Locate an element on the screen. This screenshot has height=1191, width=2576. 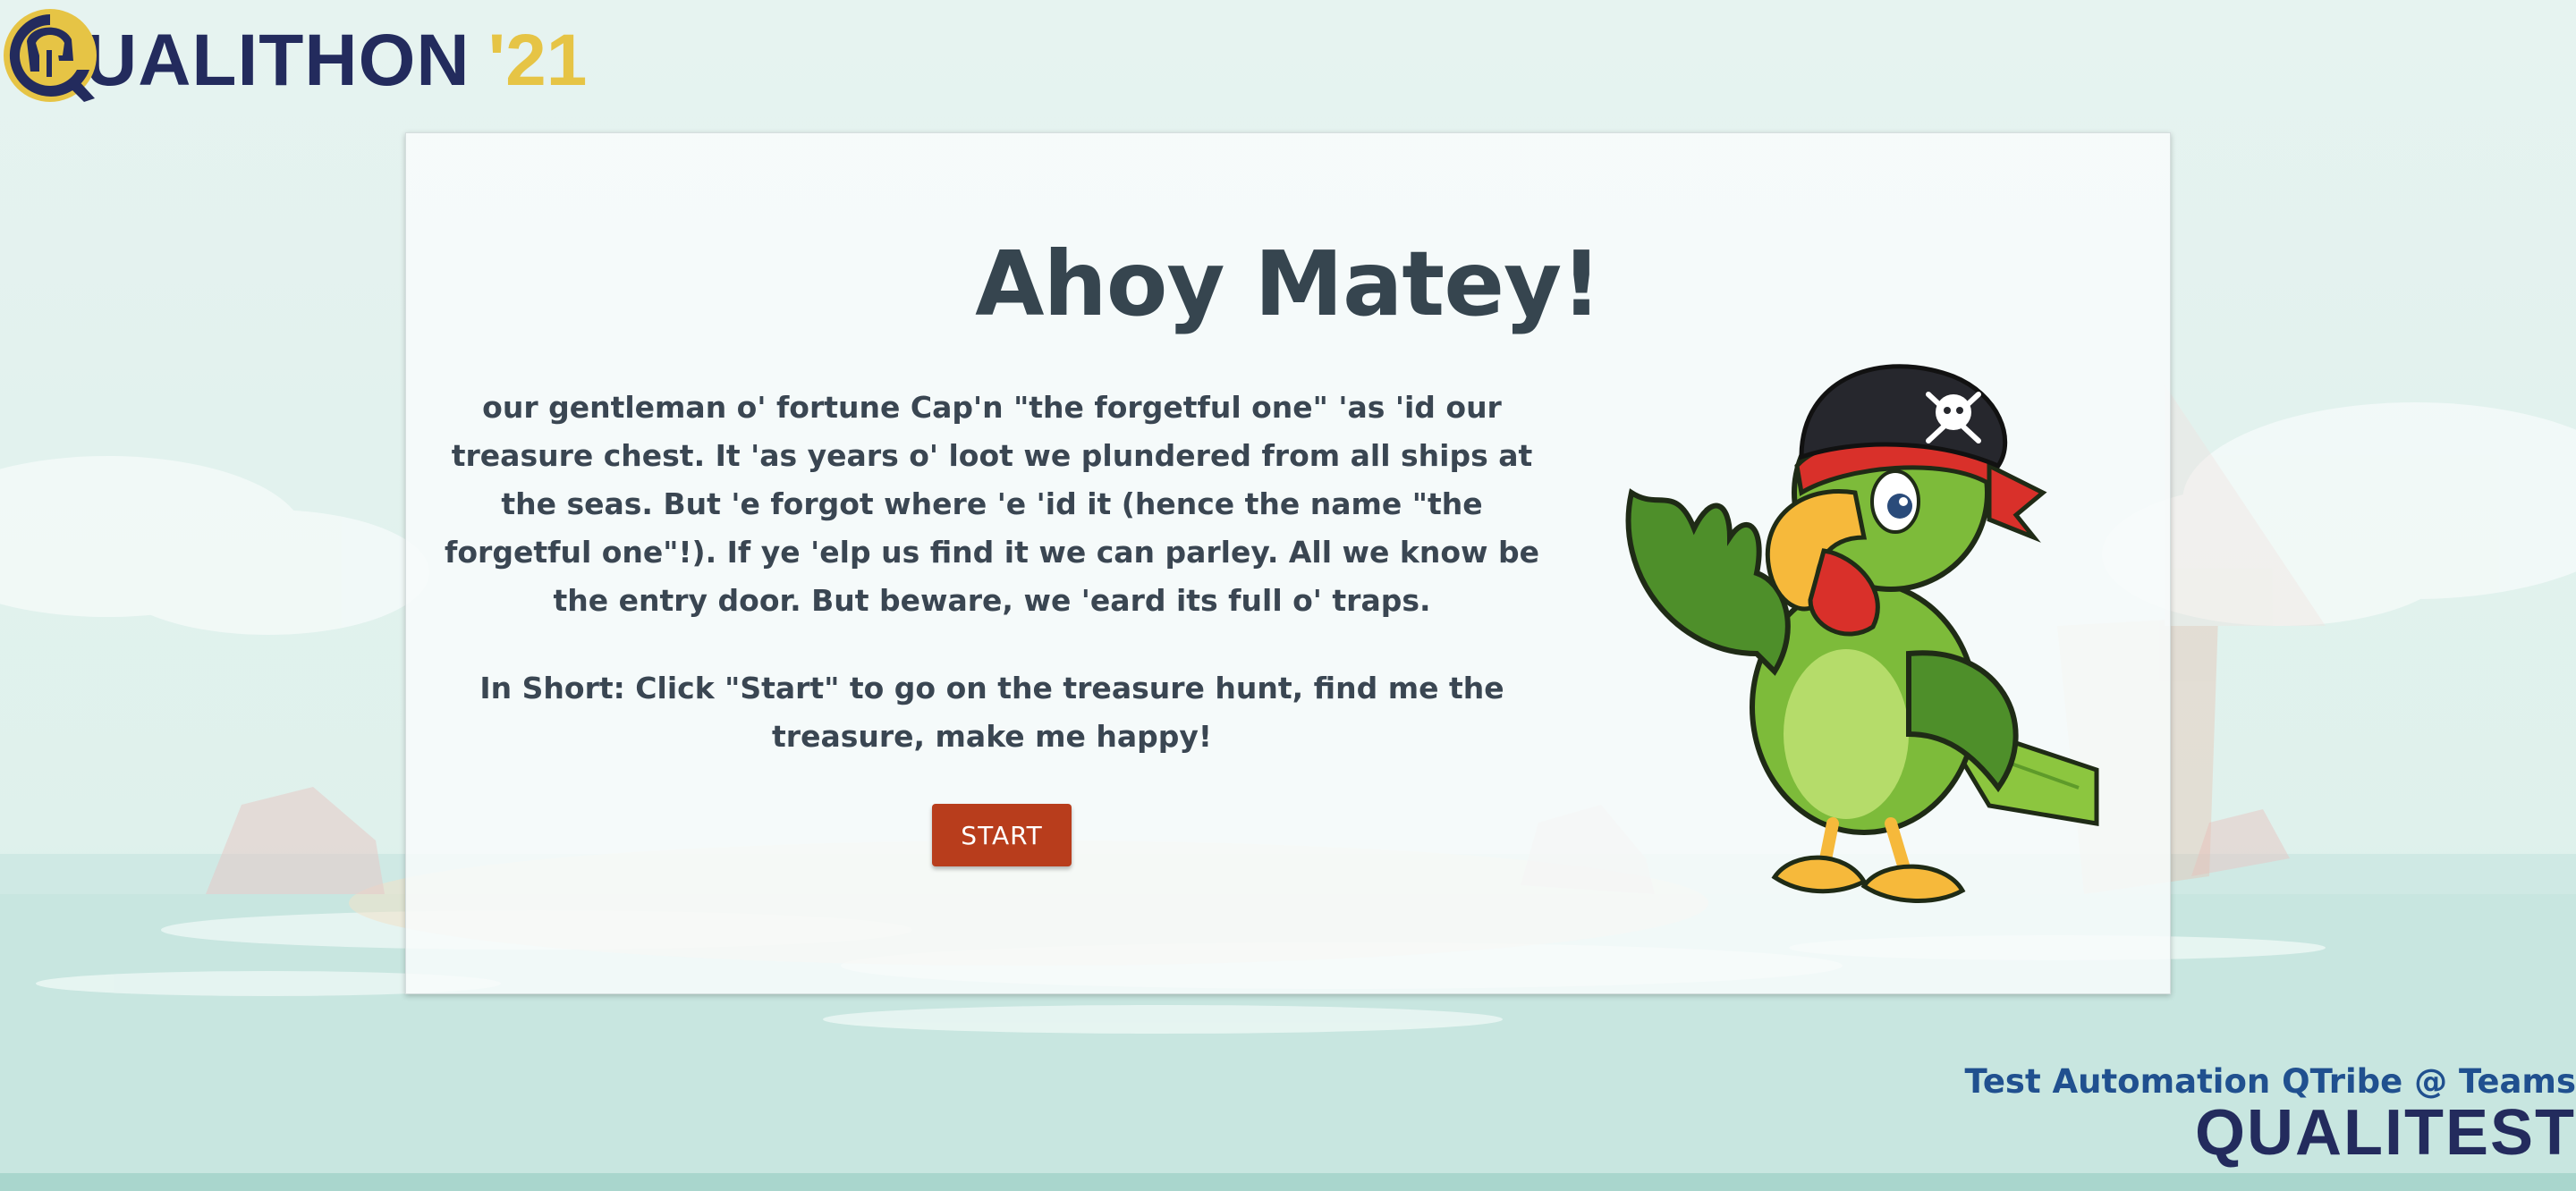
bottom-strip is located at coordinates (1288, 1182).